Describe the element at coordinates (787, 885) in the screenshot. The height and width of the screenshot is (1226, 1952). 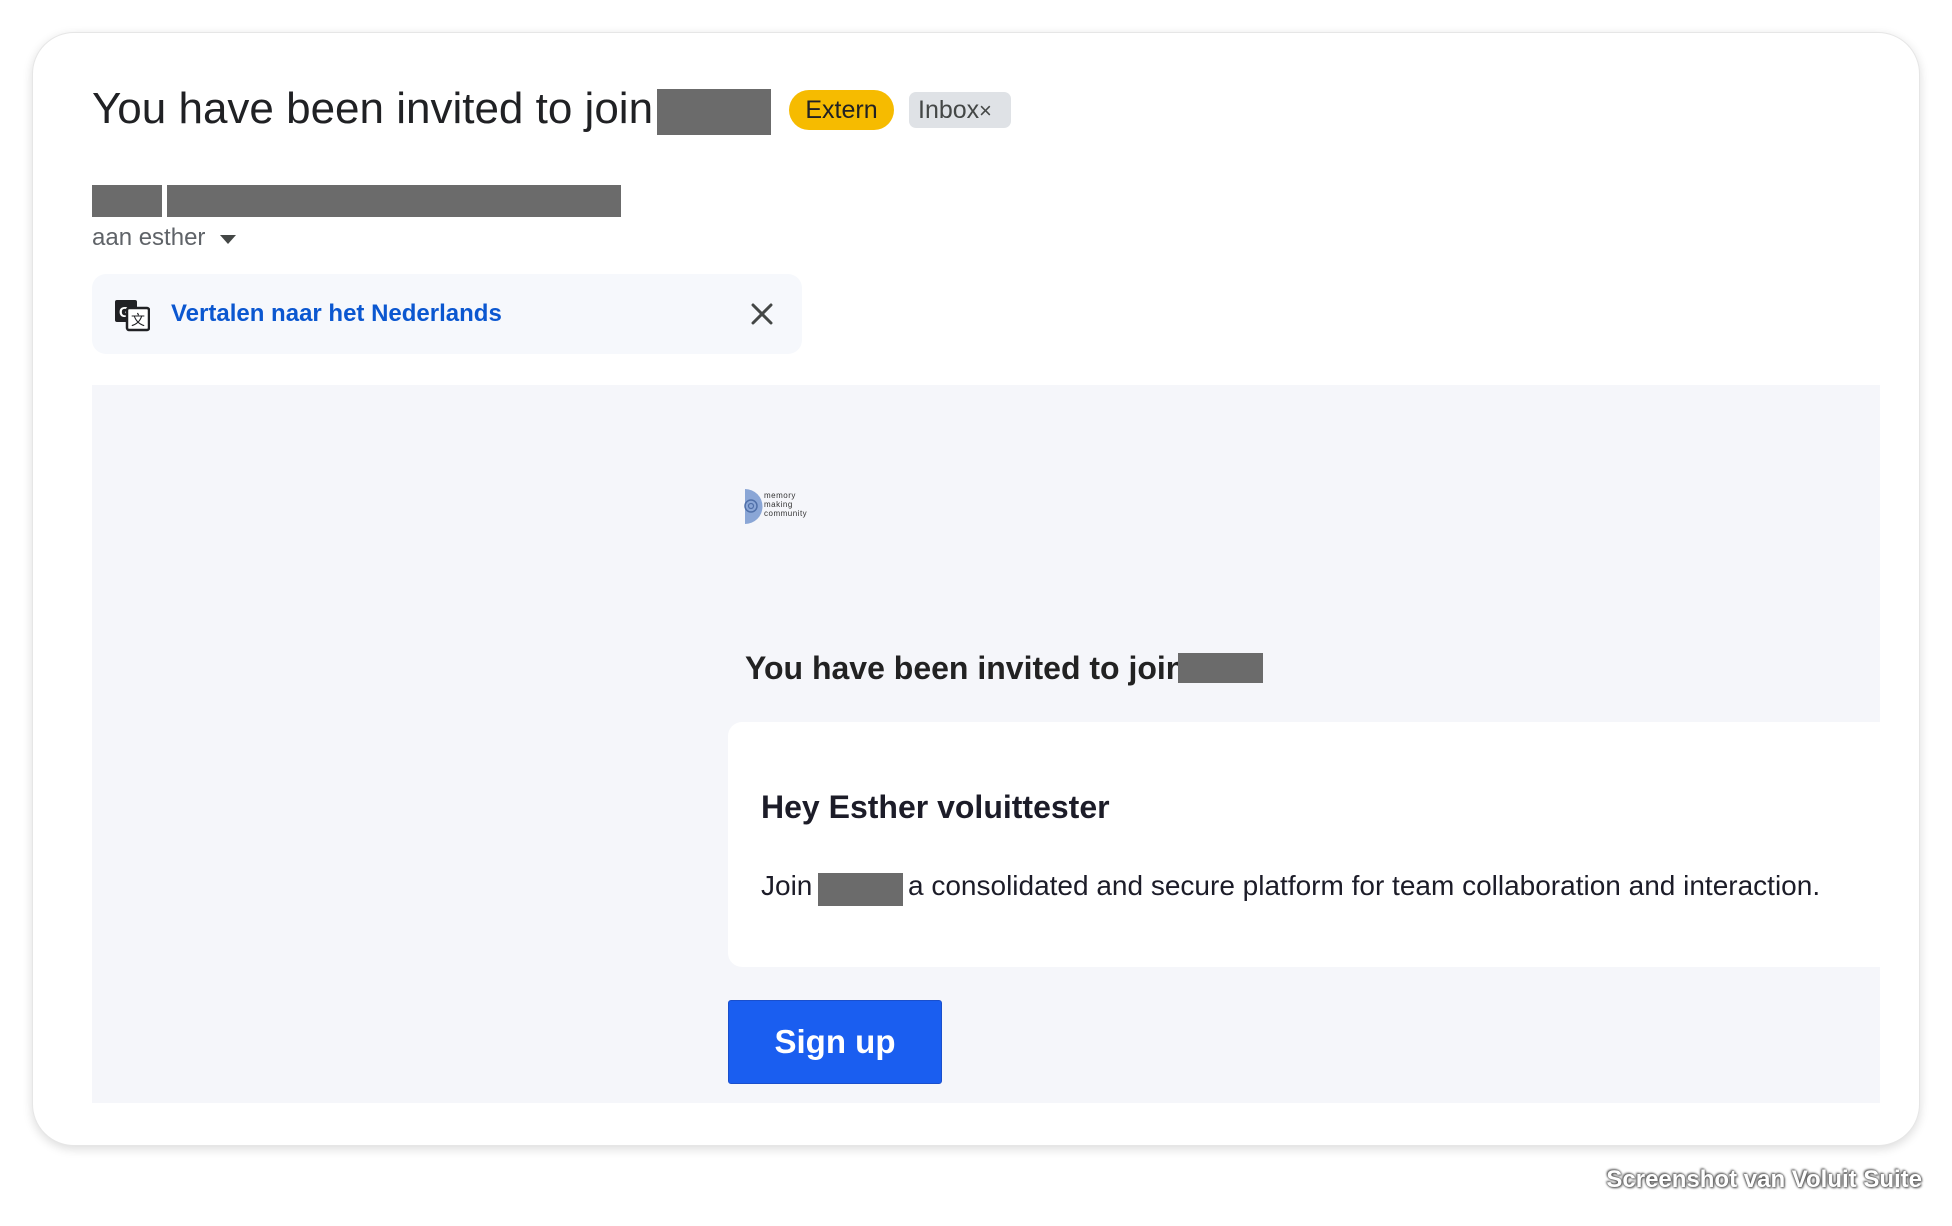
I see `join-prefix: Join` at that location.